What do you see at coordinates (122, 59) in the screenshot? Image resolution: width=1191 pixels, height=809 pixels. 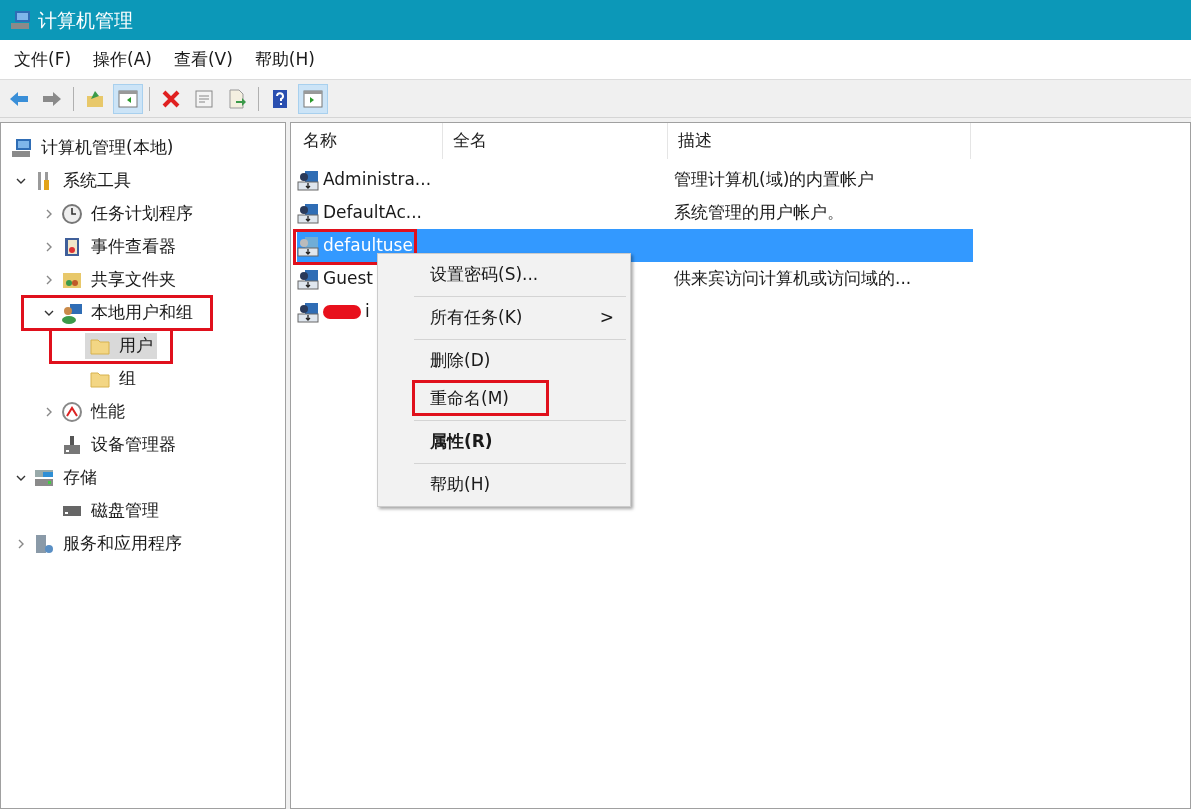 I see `menu-item: 操作(A)` at bounding box center [122, 59].